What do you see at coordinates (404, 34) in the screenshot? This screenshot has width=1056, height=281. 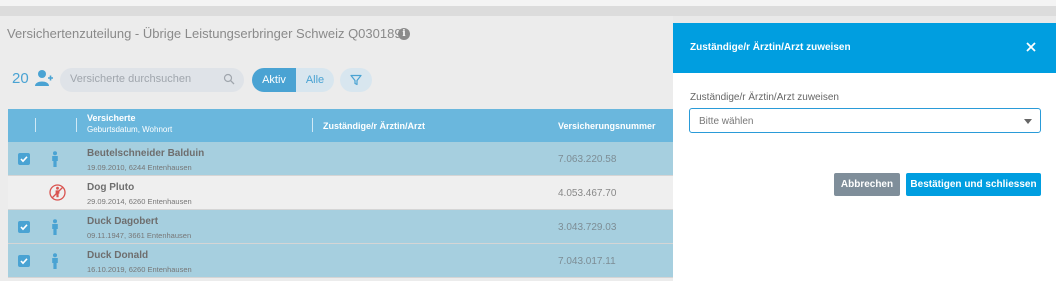 I see `info-icon: i` at bounding box center [404, 34].